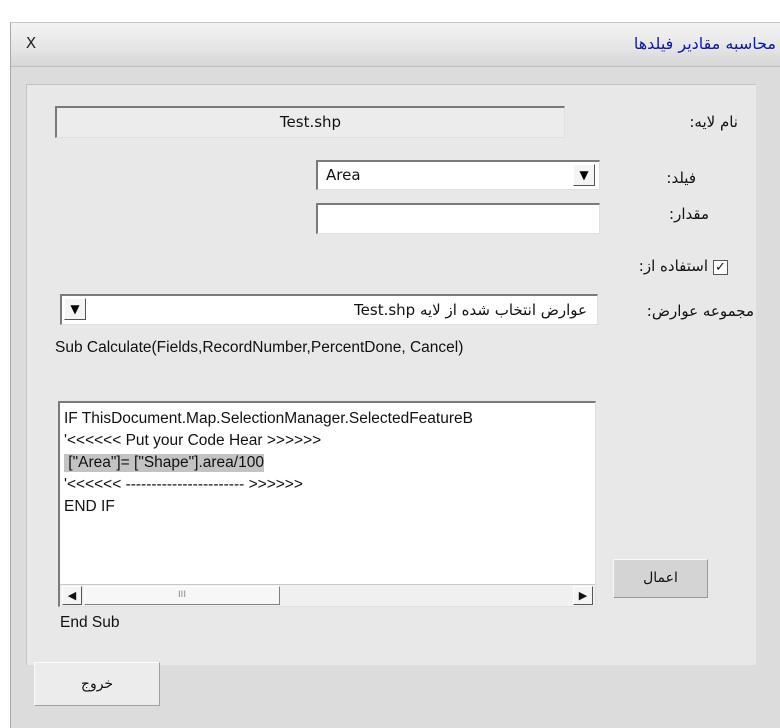 The height and width of the screenshot is (728, 780). What do you see at coordinates (660, 578) in the screenshot?
I see `apply-button: اعمال` at bounding box center [660, 578].